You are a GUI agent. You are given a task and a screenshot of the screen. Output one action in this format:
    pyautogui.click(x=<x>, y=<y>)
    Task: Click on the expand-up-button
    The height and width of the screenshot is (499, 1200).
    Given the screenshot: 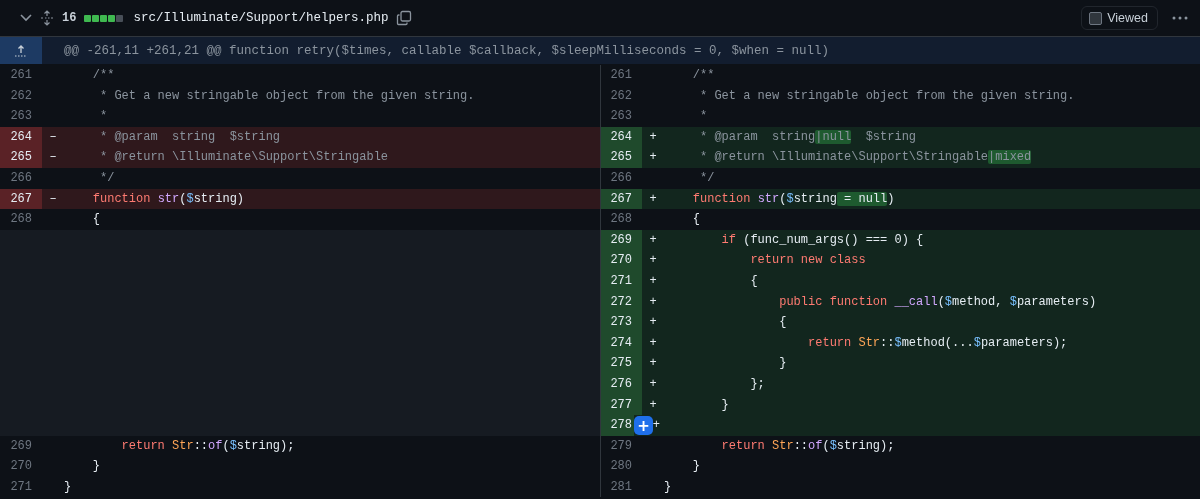 What is the action you would take?
    pyautogui.click(x=21, y=50)
    